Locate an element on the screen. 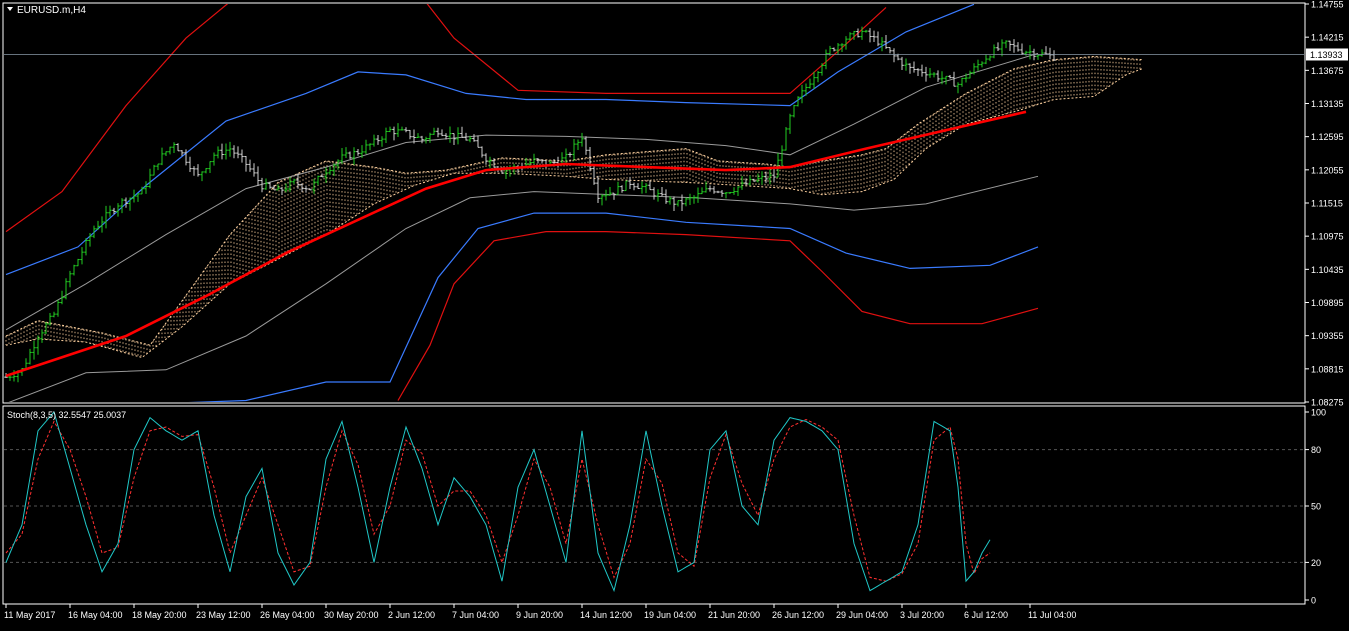 This screenshot has width=1349, height=631. time-tick-label: 14 Jun 12:00 is located at coordinates (606, 615).